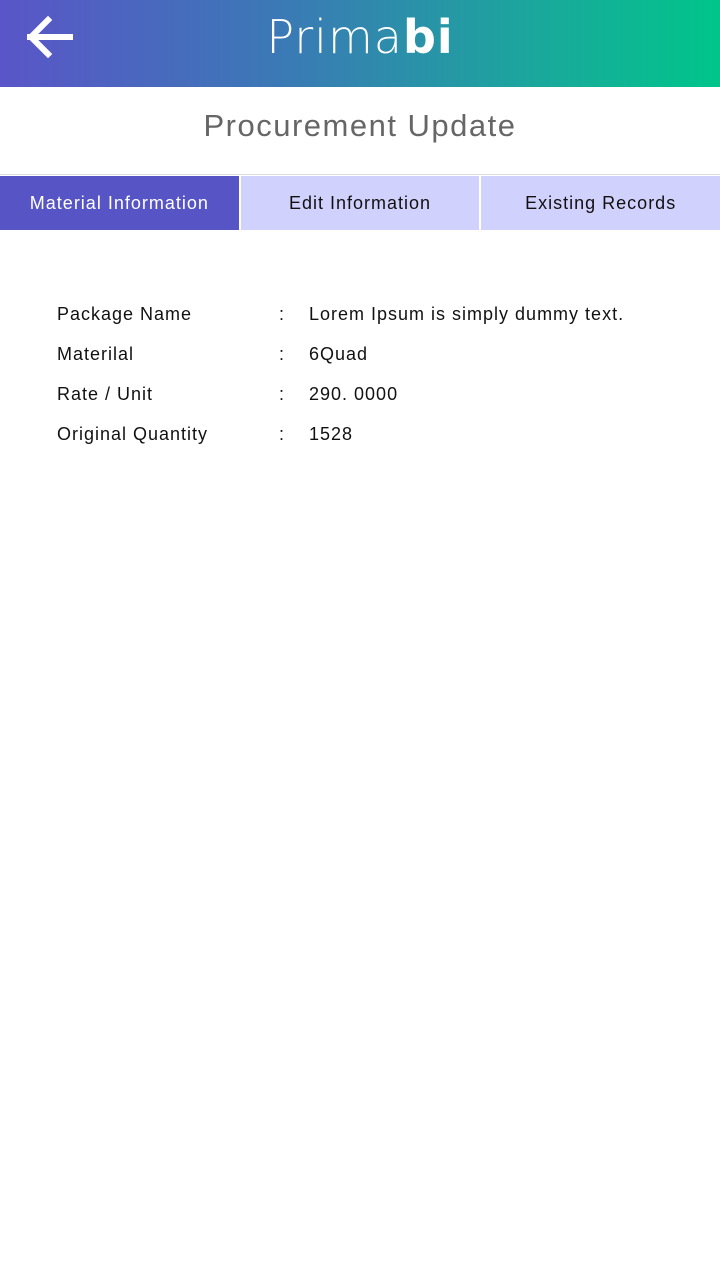 The width and height of the screenshot is (720, 1280). Describe the element at coordinates (105, 394) in the screenshot. I see `field-label: Rate / Unit` at that location.